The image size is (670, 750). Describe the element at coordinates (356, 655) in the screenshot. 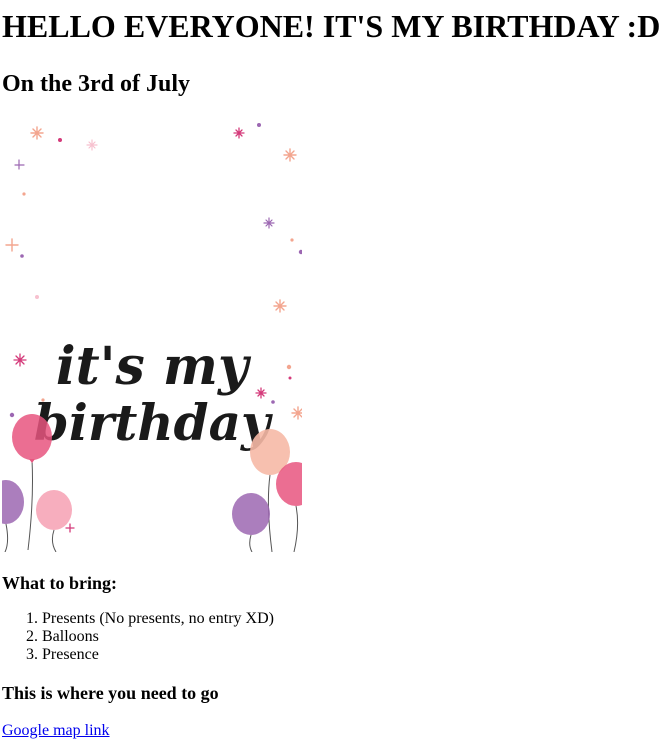

I see `list-item: Presence` at that location.